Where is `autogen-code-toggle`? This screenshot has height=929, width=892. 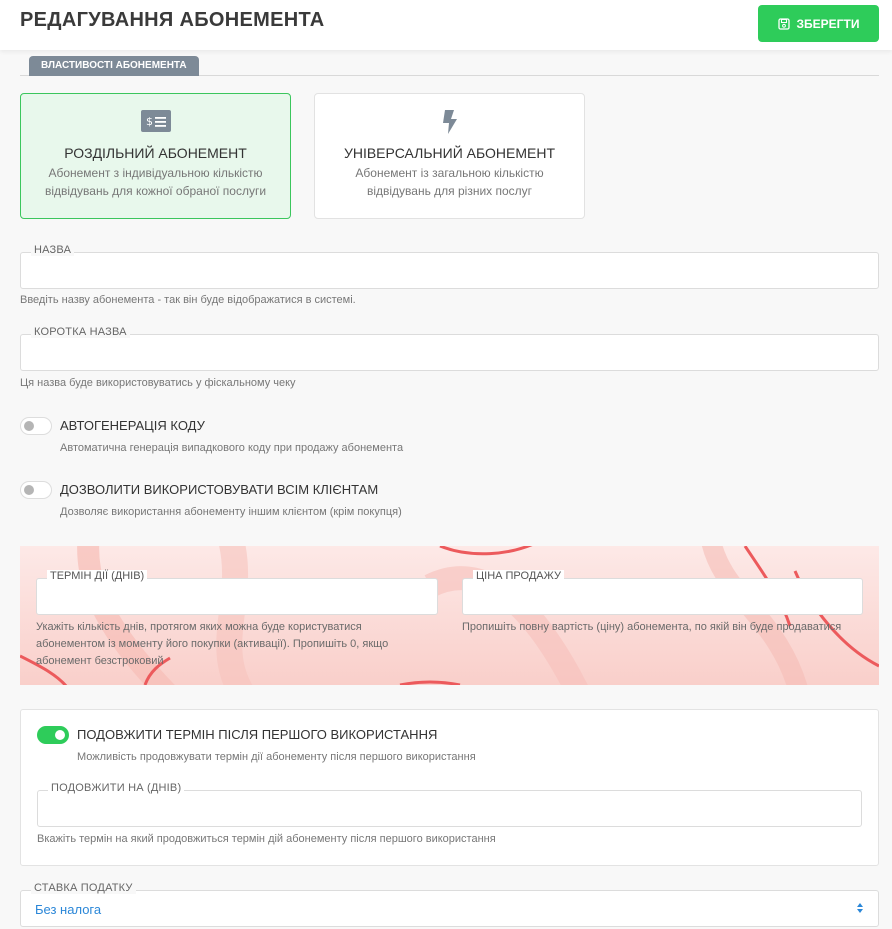 autogen-code-toggle is located at coordinates (36, 426).